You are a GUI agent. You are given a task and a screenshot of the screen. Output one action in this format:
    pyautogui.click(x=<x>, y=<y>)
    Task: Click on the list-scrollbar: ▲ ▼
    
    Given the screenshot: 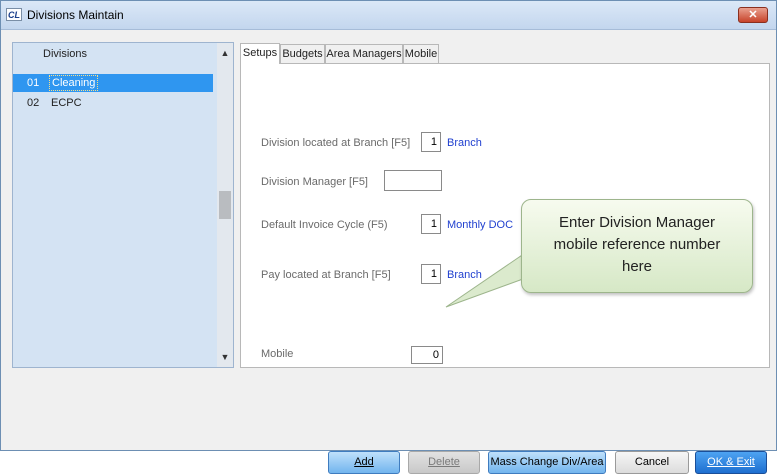 What is the action you would take?
    pyautogui.click(x=225, y=205)
    